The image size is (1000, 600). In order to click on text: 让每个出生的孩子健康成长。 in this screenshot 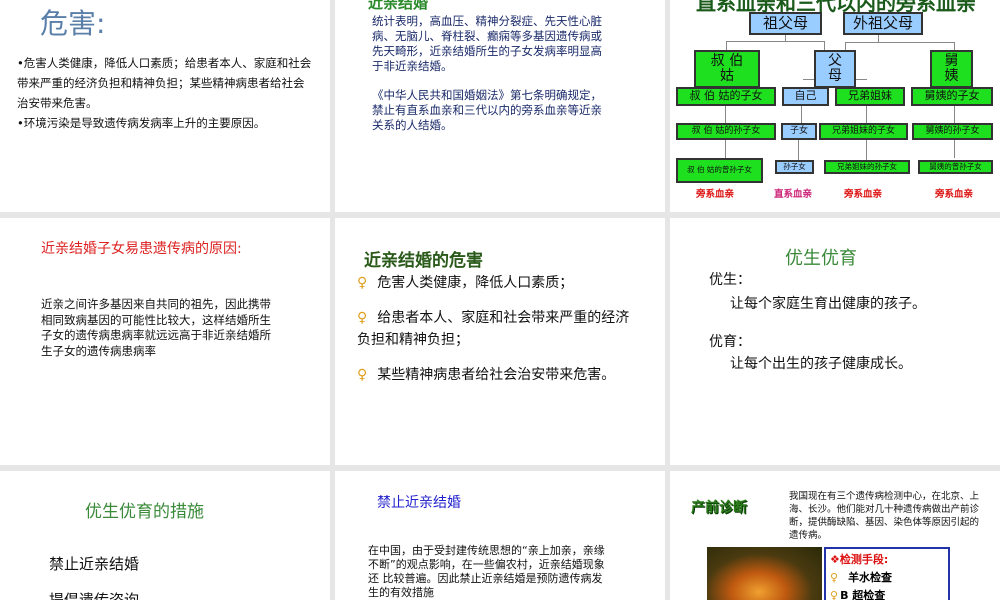, I will do `click(821, 364)`.